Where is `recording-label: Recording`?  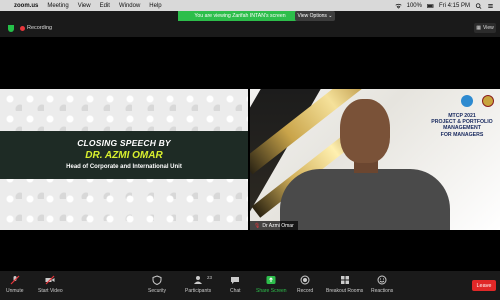 recording-label: Recording is located at coordinates (40, 28).